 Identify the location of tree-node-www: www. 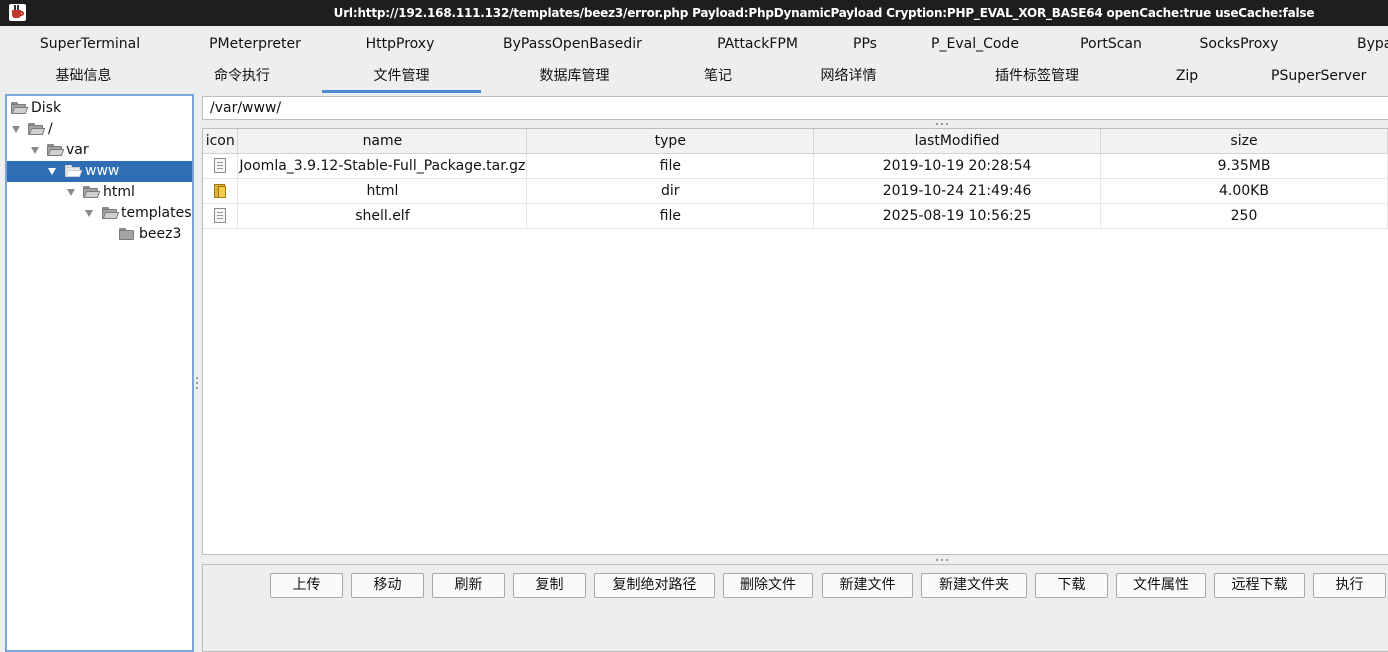
(99, 171).